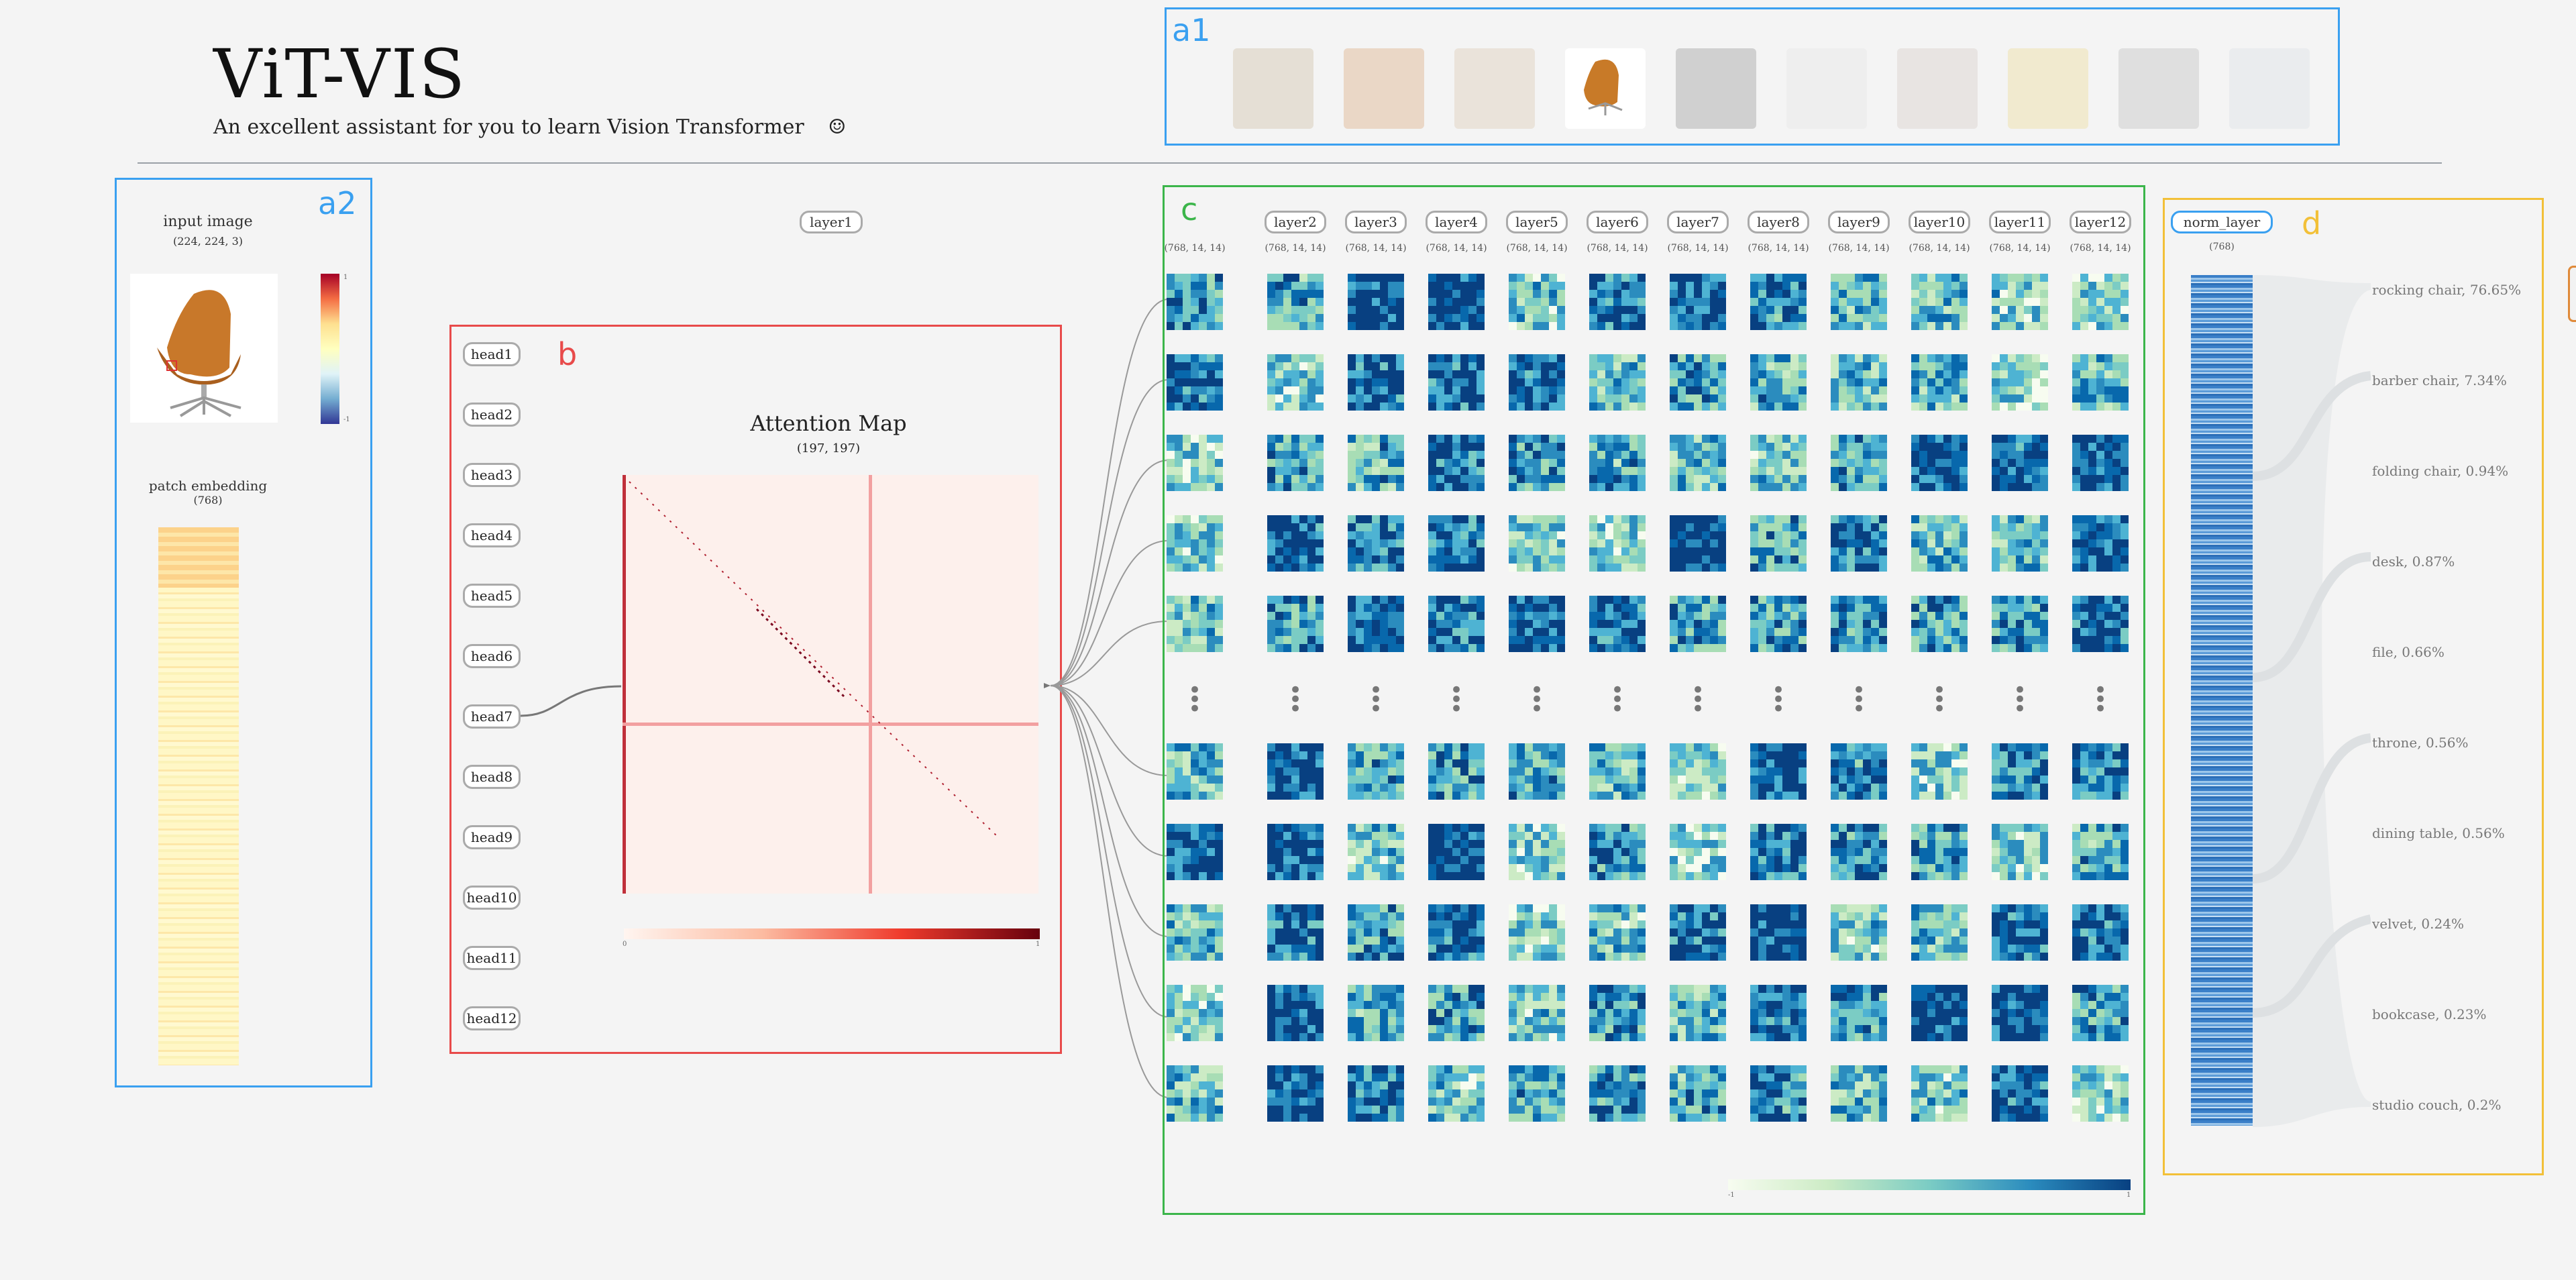 The width and height of the screenshot is (2576, 1280). What do you see at coordinates (492, 656) in the screenshot?
I see `head-chip-6: head6` at bounding box center [492, 656].